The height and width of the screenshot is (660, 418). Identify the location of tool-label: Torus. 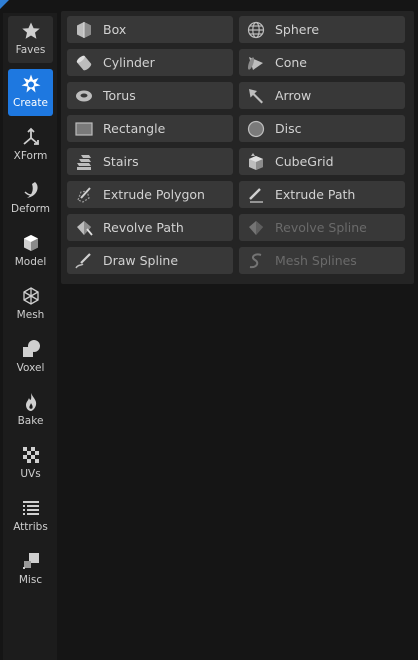
(119, 95).